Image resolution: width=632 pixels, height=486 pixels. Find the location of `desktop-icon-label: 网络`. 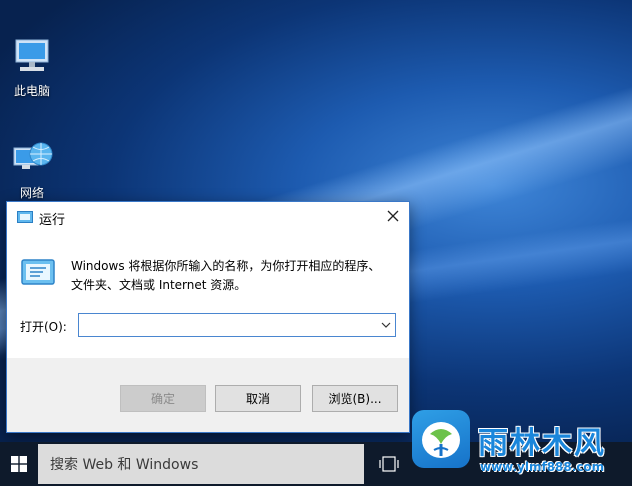

desktop-icon-label: 网络 is located at coordinates (31, 193).